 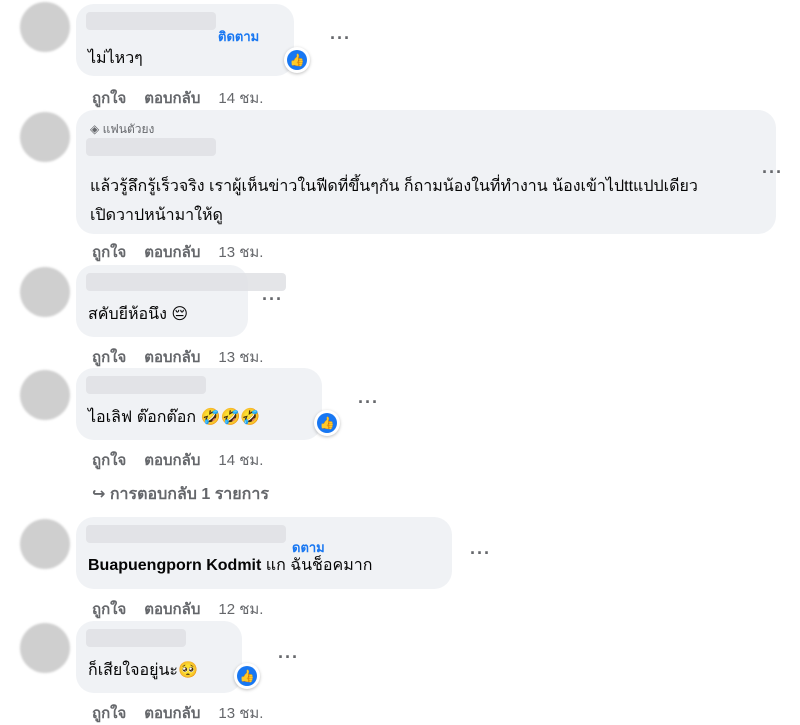 What do you see at coordinates (128, 129) in the screenshot?
I see `fan-badge-label: แฟนตัวยง` at bounding box center [128, 129].